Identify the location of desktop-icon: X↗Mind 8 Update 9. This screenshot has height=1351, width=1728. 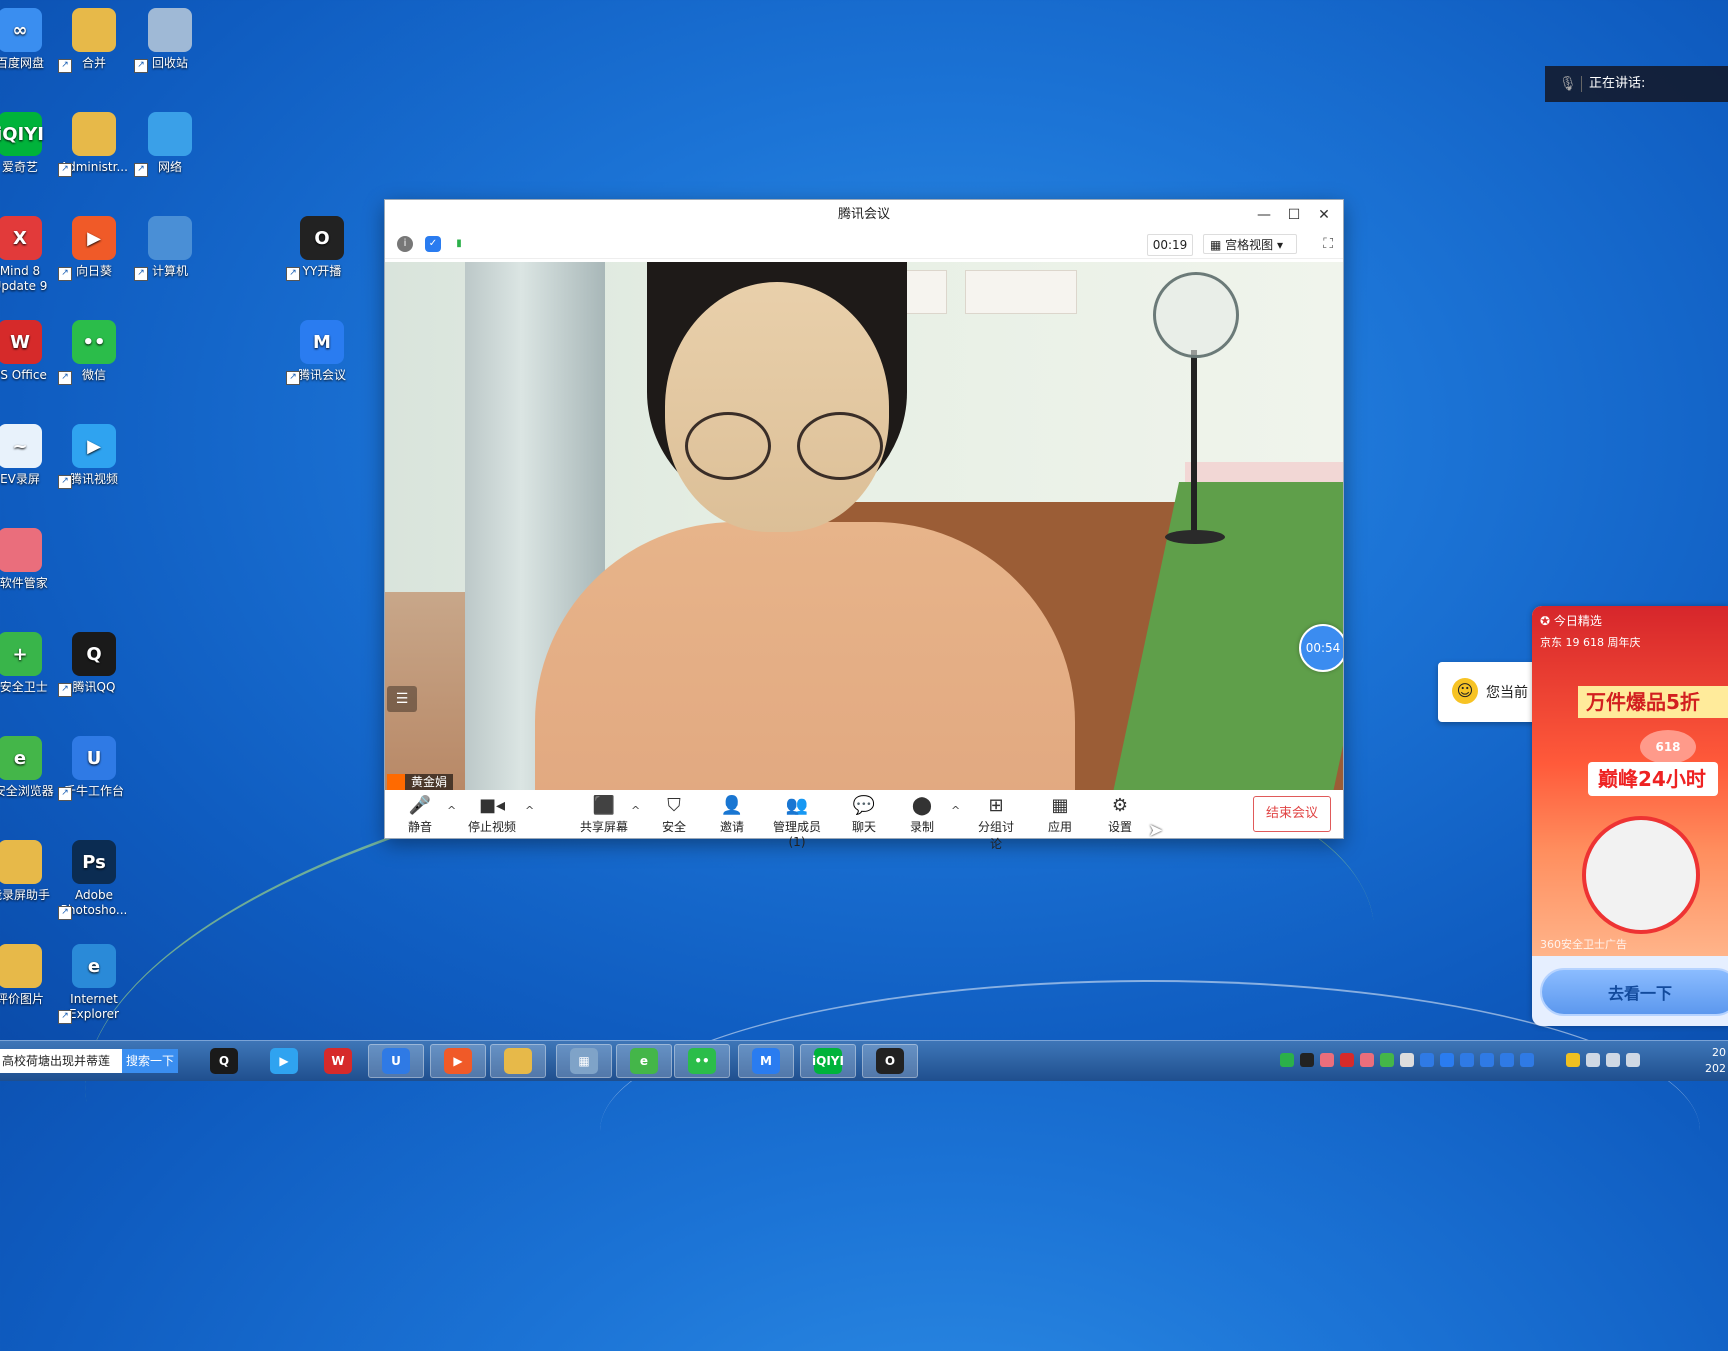
(29, 255).